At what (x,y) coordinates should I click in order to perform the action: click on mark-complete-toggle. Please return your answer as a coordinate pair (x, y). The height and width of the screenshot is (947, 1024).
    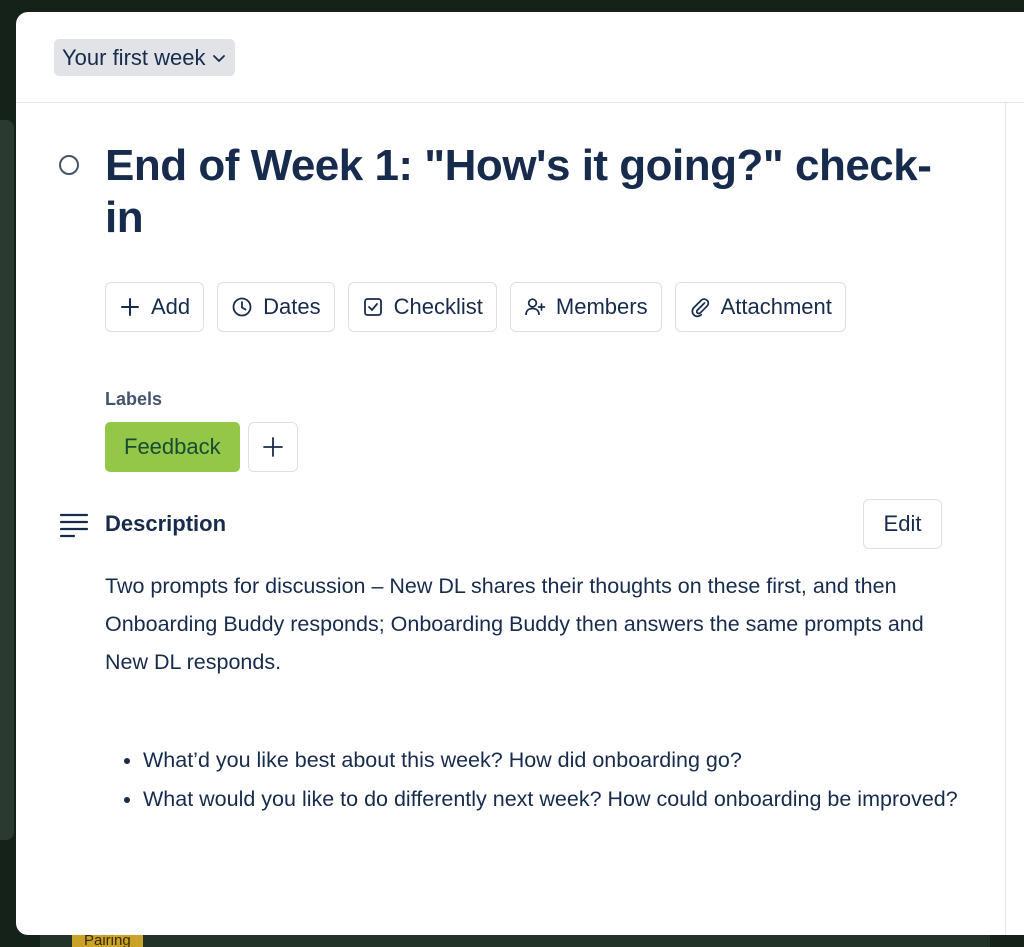
    Looking at the image, I should click on (69, 165).